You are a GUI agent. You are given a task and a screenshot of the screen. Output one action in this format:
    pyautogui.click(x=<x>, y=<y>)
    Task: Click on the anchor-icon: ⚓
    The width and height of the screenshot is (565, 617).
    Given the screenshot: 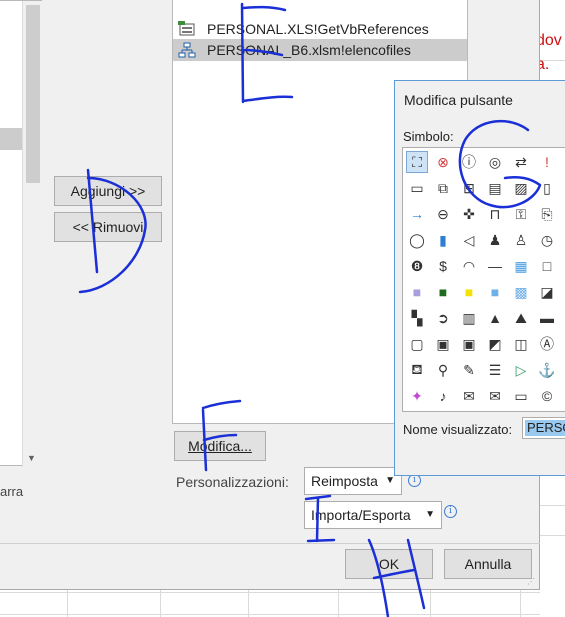 What is the action you would take?
    pyautogui.click(x=547, y=370)
    